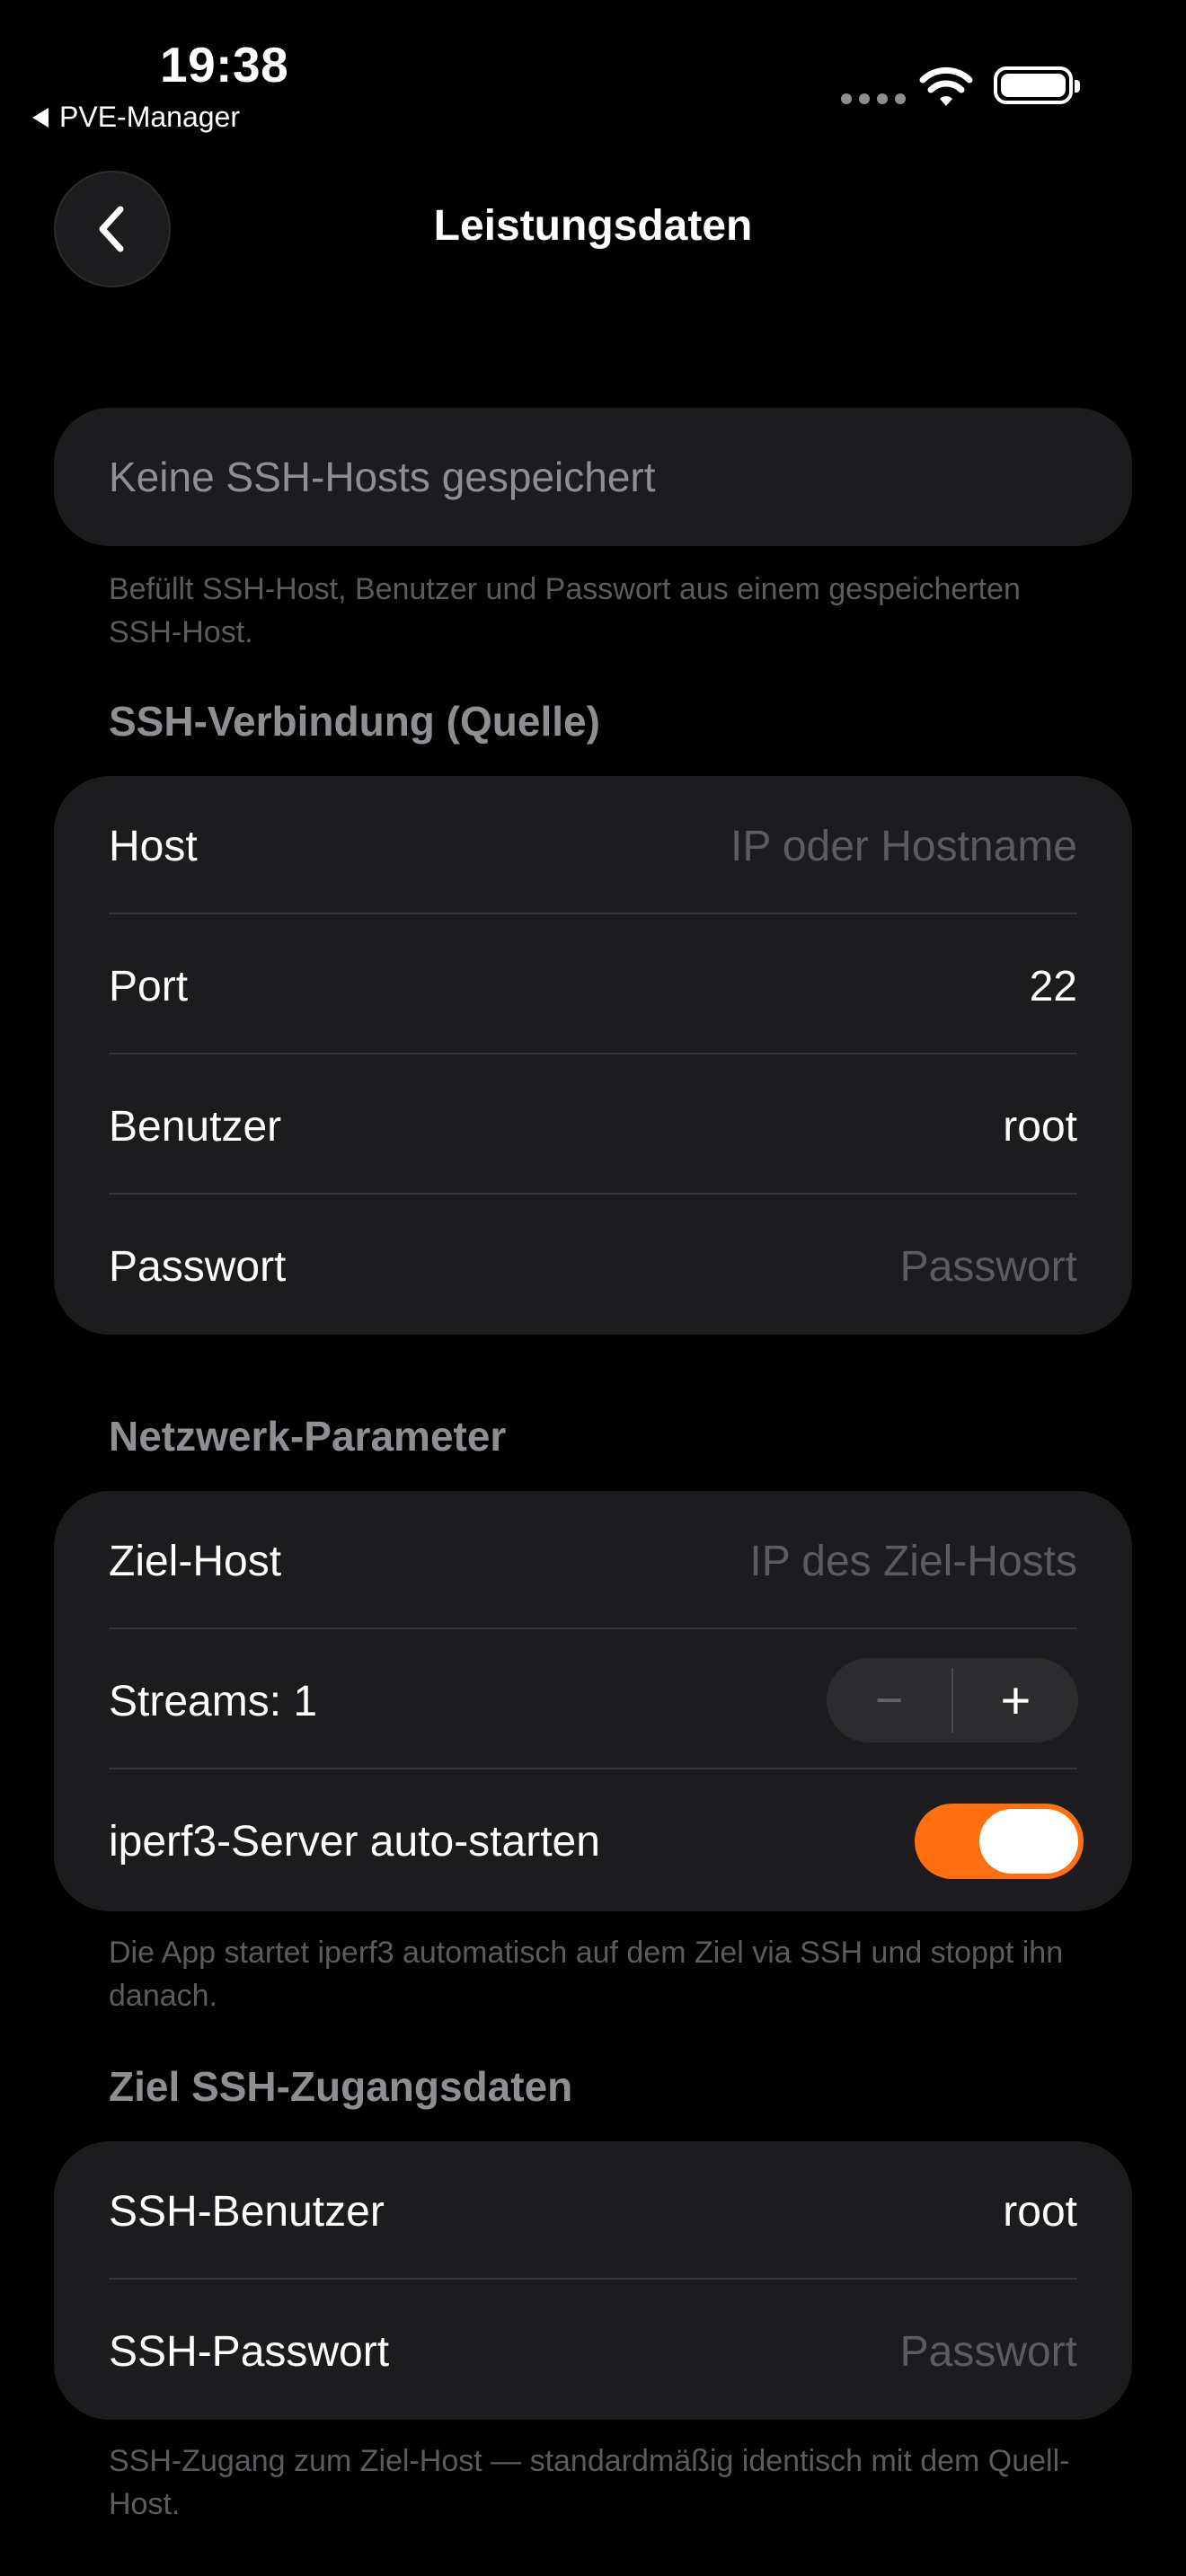  What do you see at coordinates (354, 721) in the screenshot?
I see `section-header-source: SSH-Verbindung (Quelle)` at bounding box center [354, 721].